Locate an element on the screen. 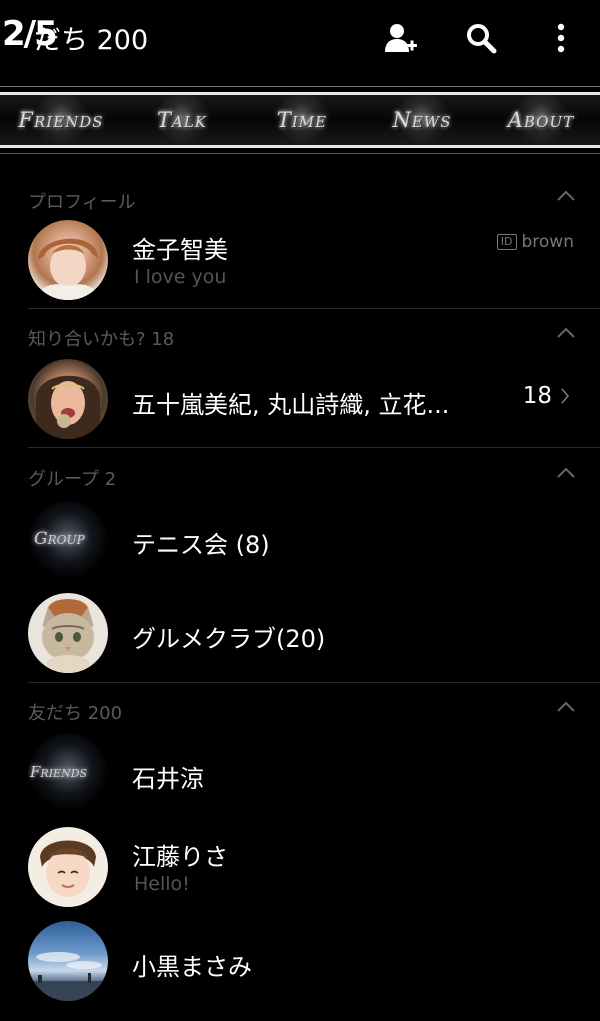 Image resolution: width=600 pixels, height=1021 pixels. friends-logo-text: Friends is located at coordinates (59, 772).